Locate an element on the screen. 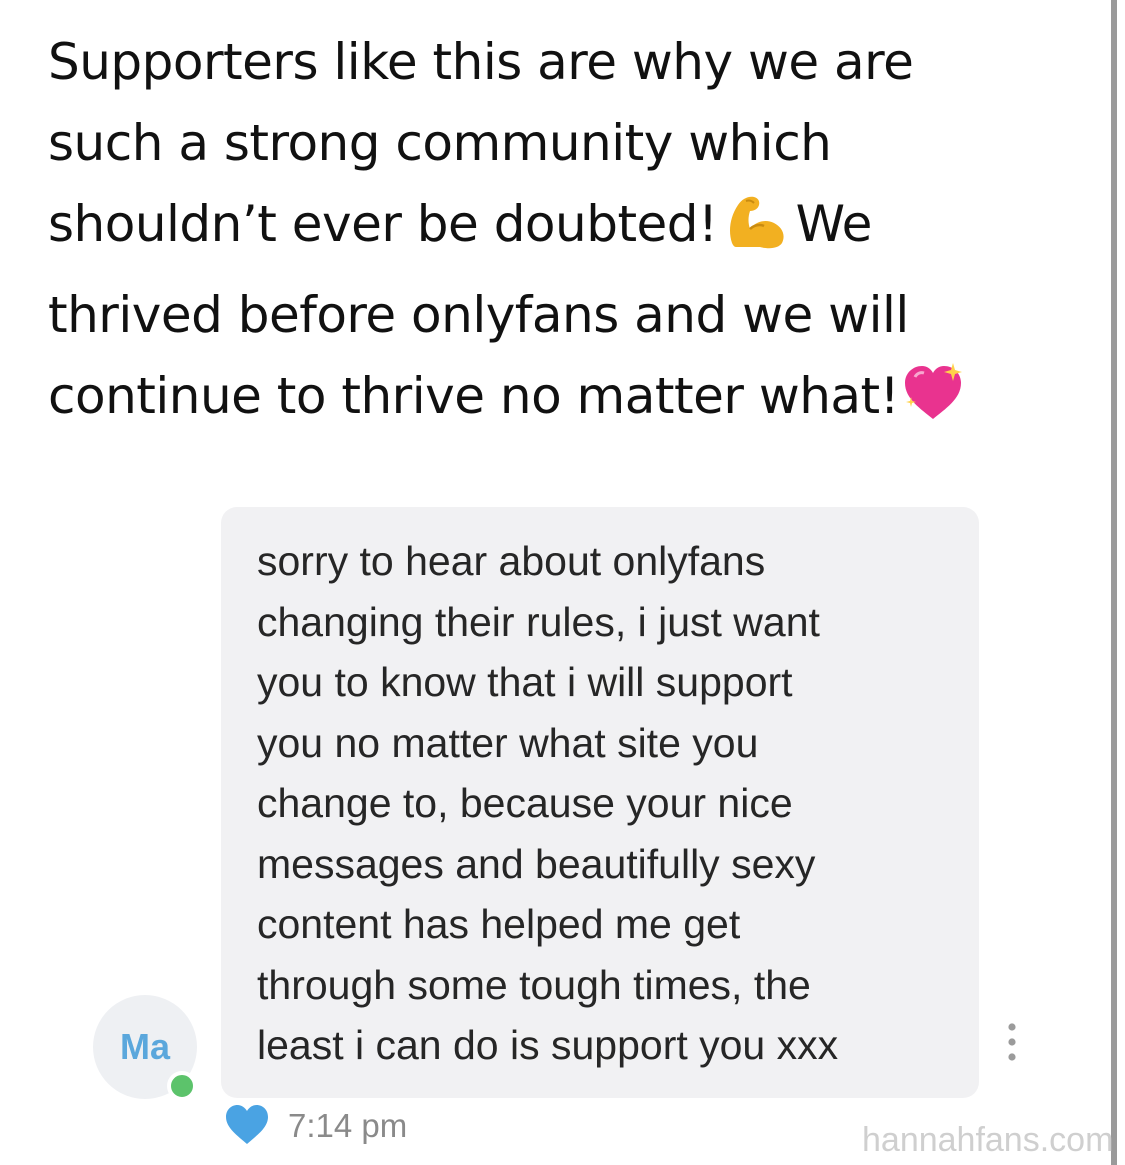  message-line: you to know that i will support is located at coordinates (525, 682).